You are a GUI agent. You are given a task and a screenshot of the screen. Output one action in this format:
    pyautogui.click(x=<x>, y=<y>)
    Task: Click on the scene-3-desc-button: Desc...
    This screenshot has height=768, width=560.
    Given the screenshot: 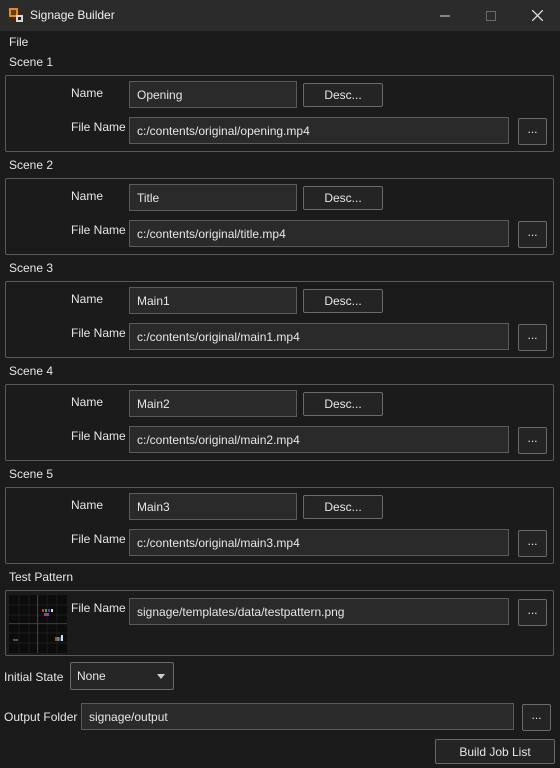 What is the action you would take?
    pyautogui.click(x=343, y=301)
    